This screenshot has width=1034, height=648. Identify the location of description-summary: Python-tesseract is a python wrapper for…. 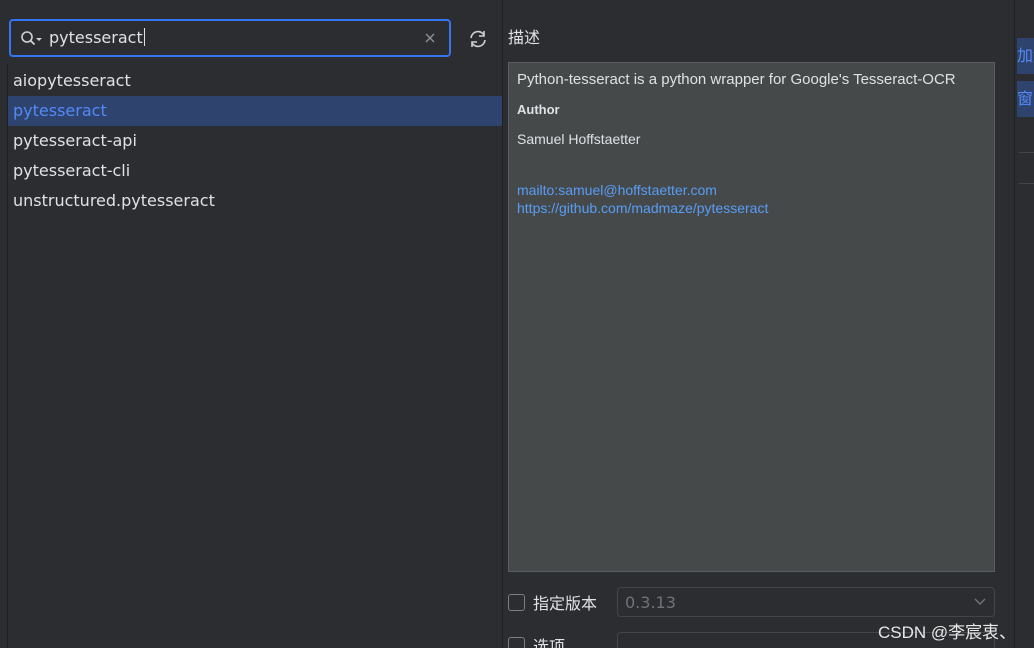
(736, 79).